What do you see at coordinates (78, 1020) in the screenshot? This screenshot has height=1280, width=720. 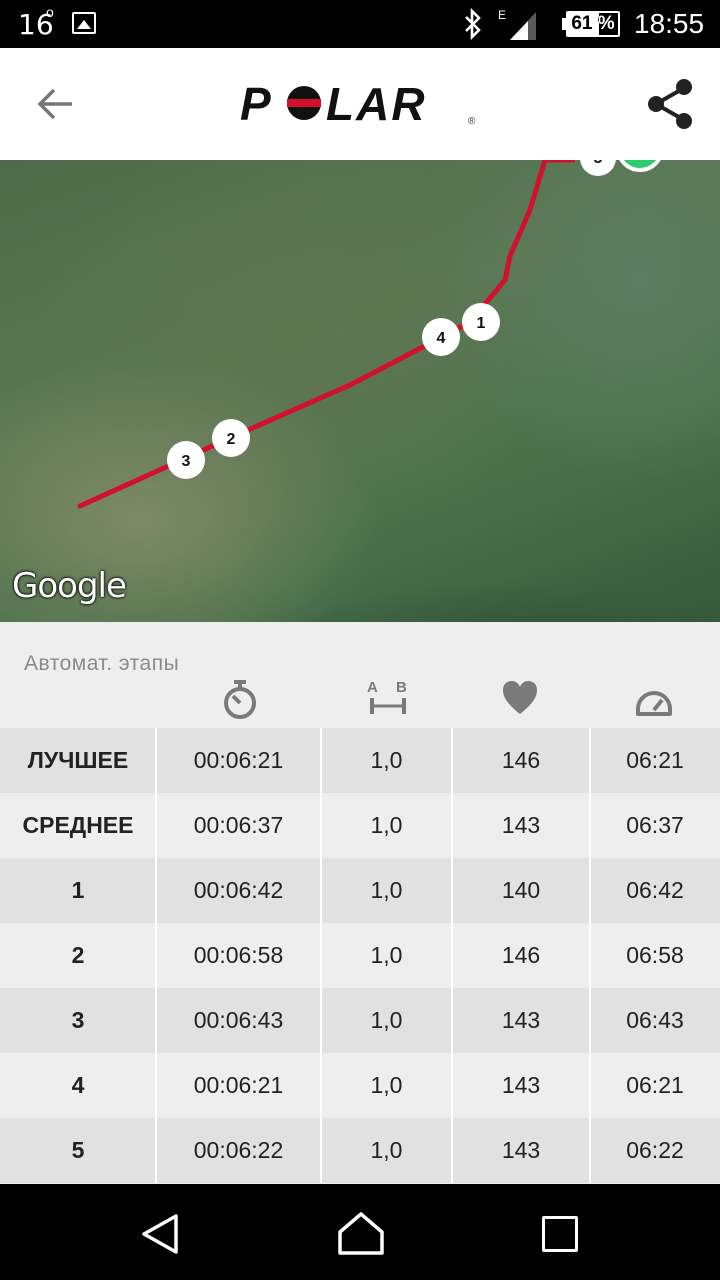 I see `cell-label: 3` at bounding box center [78, 1020].